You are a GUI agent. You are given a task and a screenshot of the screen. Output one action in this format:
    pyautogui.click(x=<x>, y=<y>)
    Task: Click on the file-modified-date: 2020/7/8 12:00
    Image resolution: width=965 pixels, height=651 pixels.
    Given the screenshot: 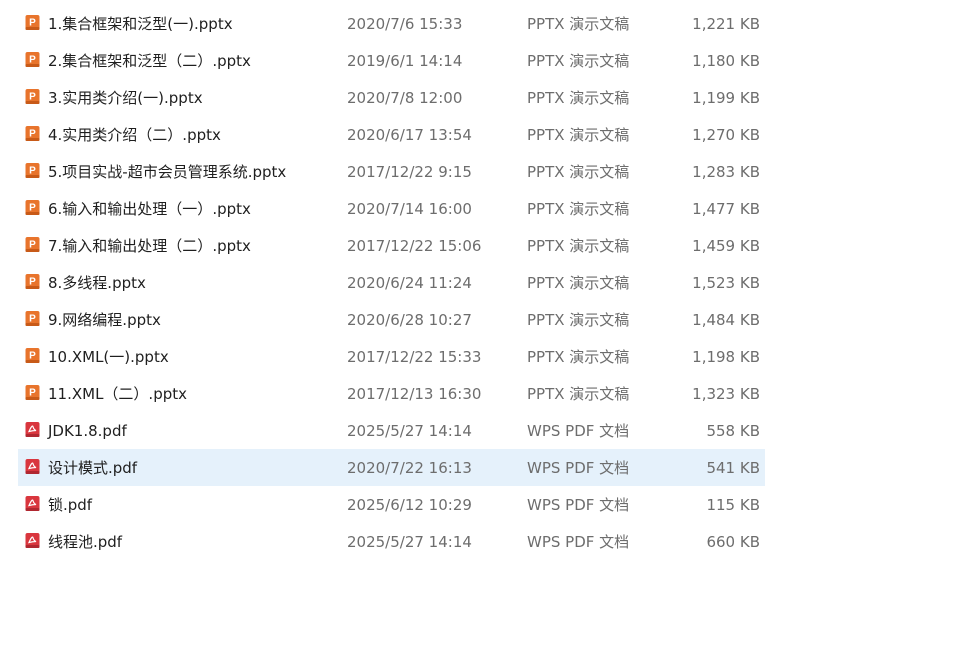 What is the action you would take?
    pyautogui.click(x=405, y=97)
    